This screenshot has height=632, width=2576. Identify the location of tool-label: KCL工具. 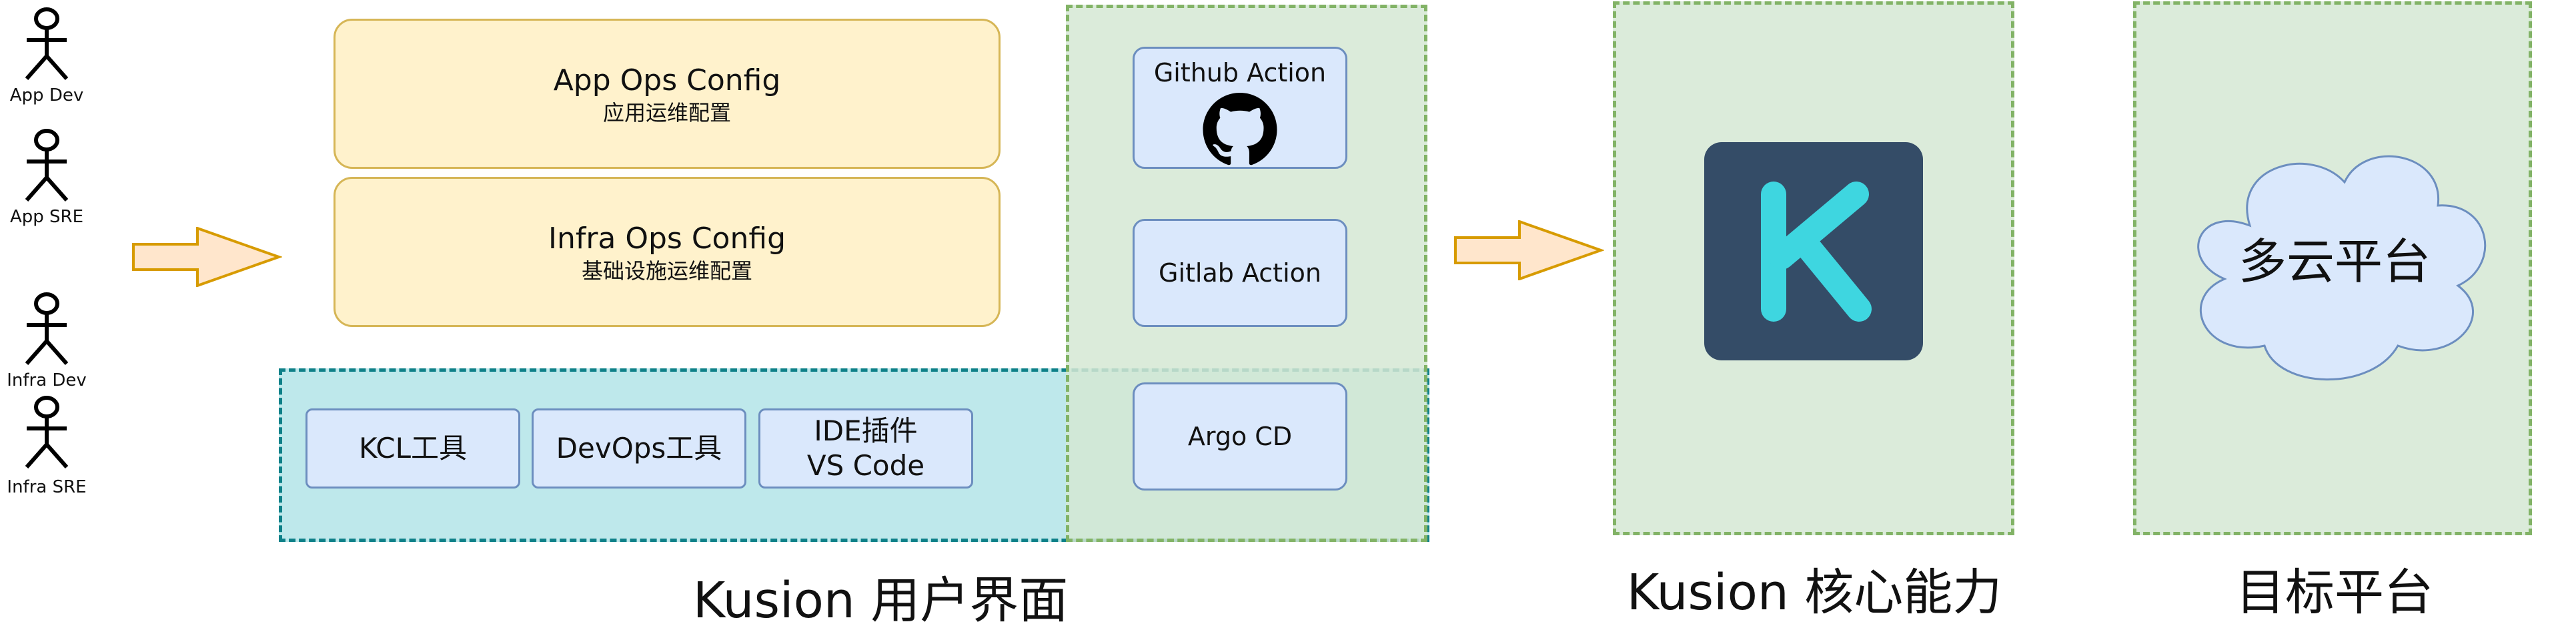
(413, 448).